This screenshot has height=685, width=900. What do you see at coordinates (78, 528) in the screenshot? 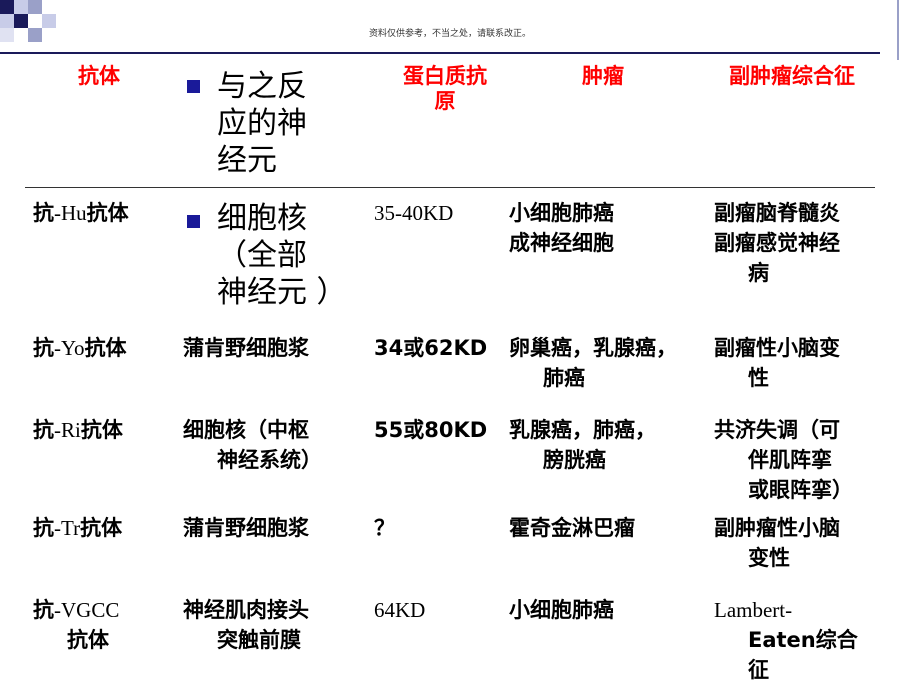
I see `row4-antibody: 抗-Tr抗体` at bounding box center [78, 528].